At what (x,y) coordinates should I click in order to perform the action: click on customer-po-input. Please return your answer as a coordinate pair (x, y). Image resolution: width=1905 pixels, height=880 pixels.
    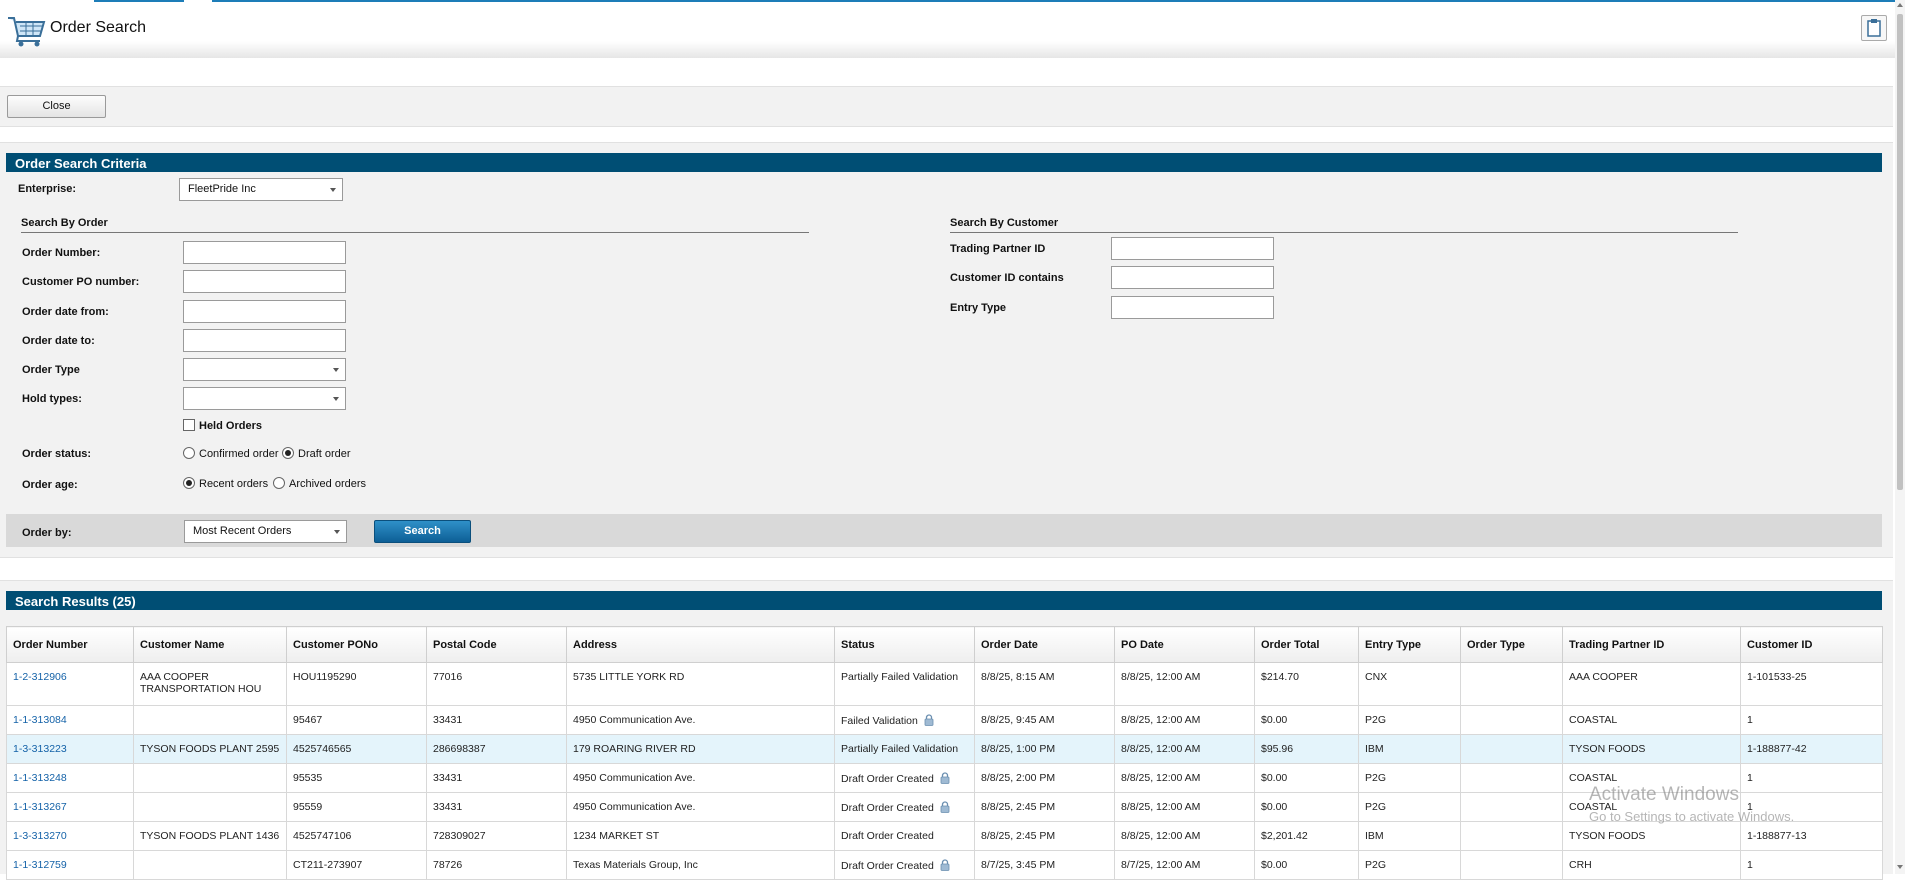
    Looking at the image, I should click on (264, 281).